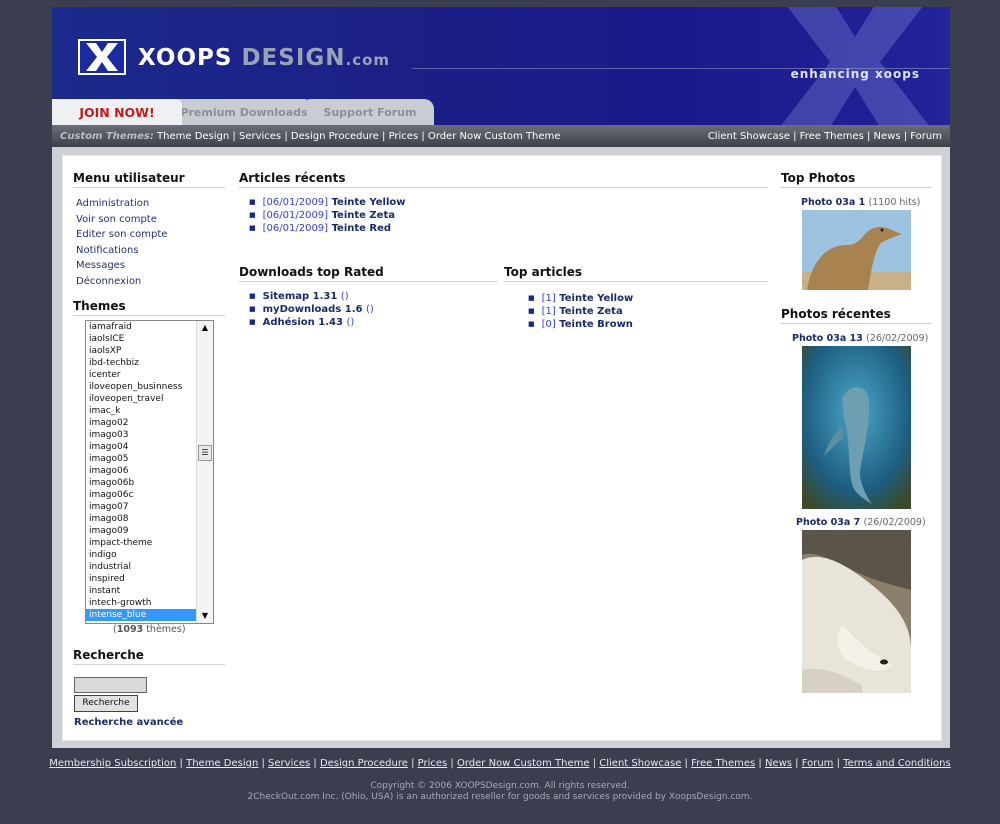  What do you see at coordinates (149, 629) in the screenshot?
I see `themes-count: (1093 thèmes)` at bounding box center [149, 629].